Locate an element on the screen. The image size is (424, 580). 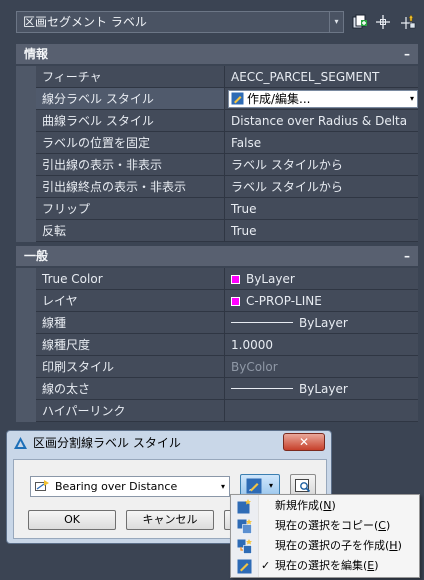
select-objects-icon is located at coordinates (383, 22).